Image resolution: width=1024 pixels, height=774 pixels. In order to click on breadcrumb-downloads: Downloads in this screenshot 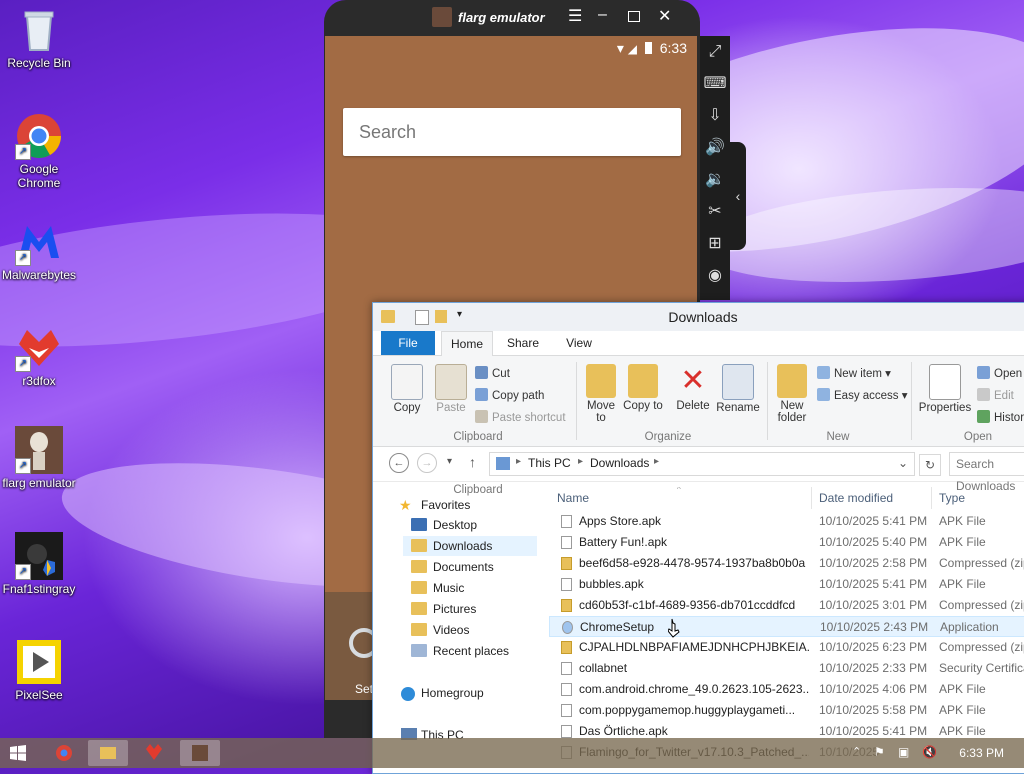, I will do `click(619, 463)`.